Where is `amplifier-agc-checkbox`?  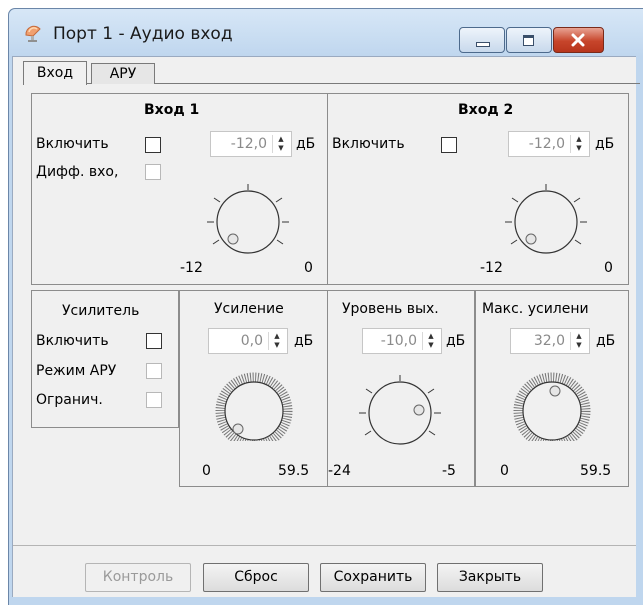
amplifier-agc-checkbox is located at coordinates (154, 371).